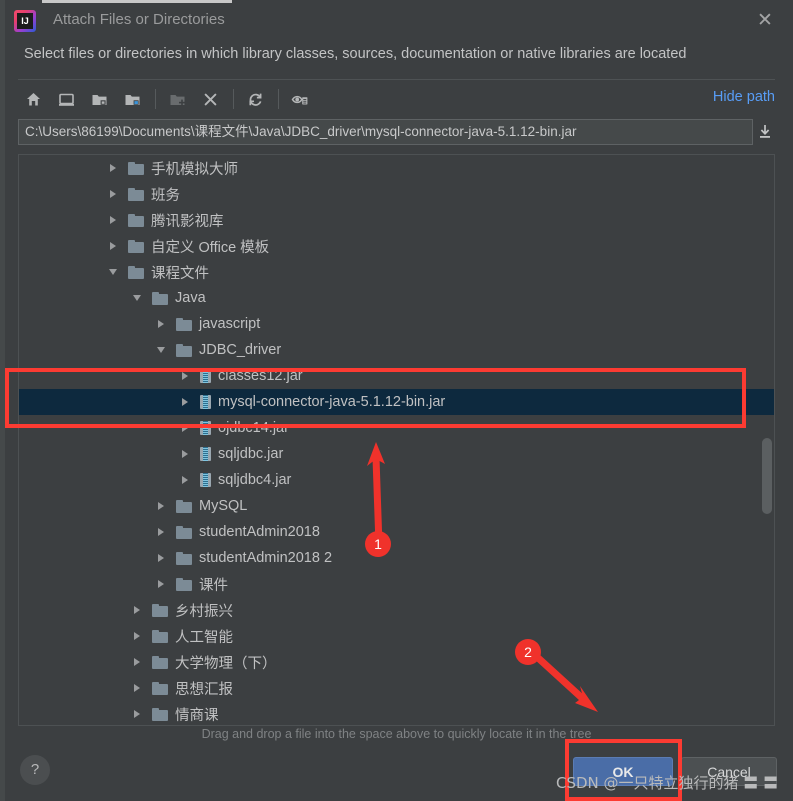 This screenshot has height=801, width=793. Describe the element at coordinates (194, 169) in the screenshot. I see `tree-item-label: 手机模拟大师` at that location.